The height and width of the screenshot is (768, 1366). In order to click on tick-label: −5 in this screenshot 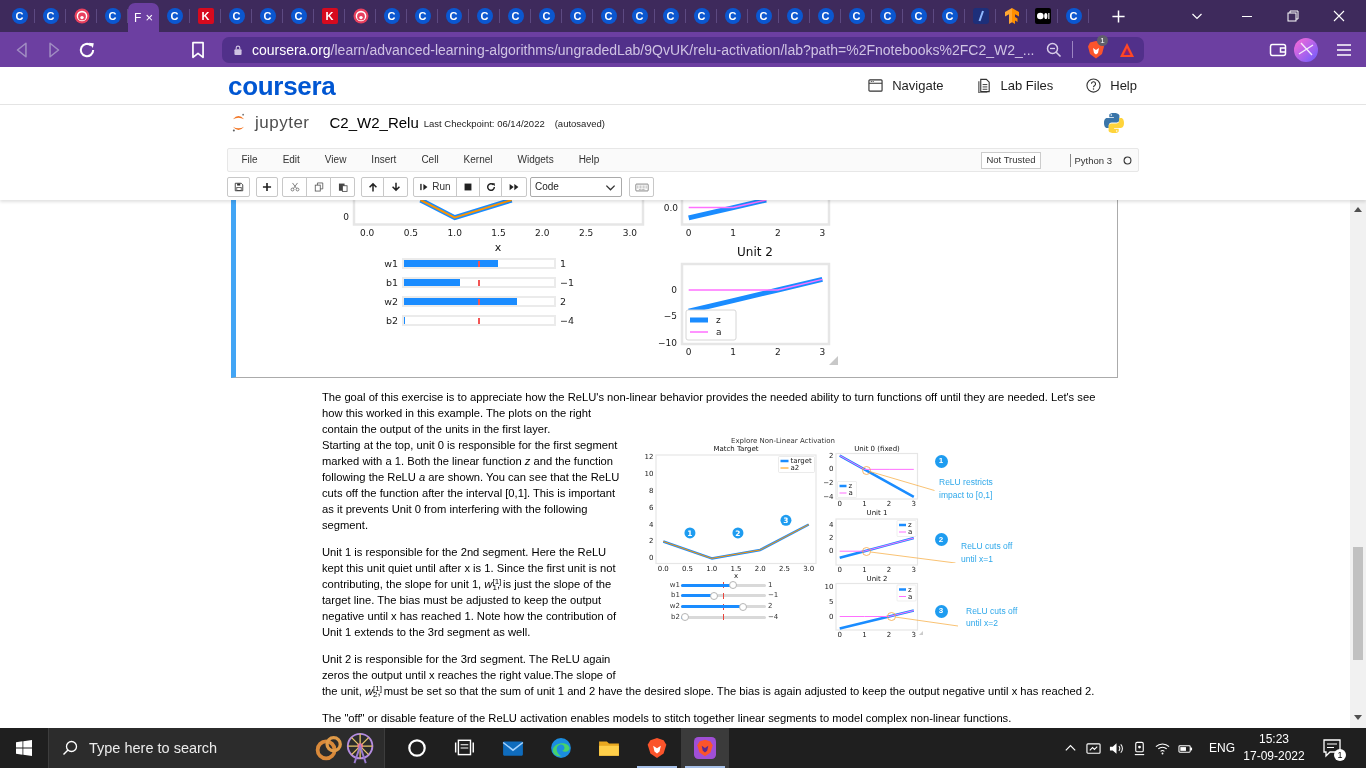, I will do `click(670, 316)`.